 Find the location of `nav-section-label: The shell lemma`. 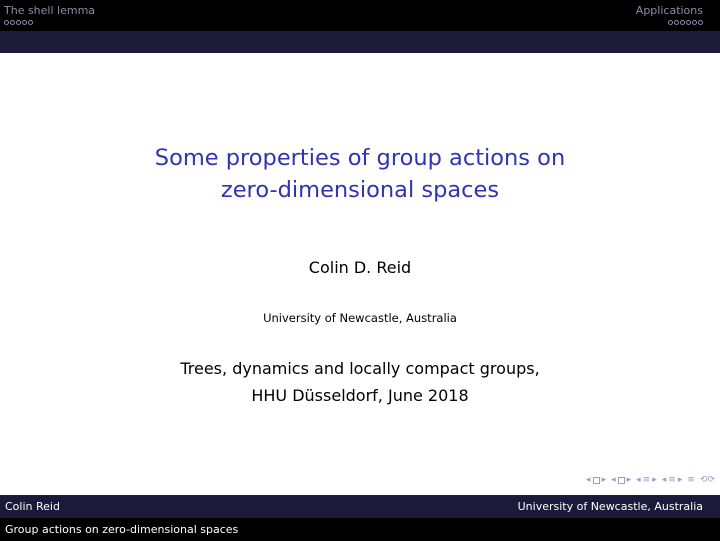

nav-section-label: The shell lemma is located at coordinates (49, 10).